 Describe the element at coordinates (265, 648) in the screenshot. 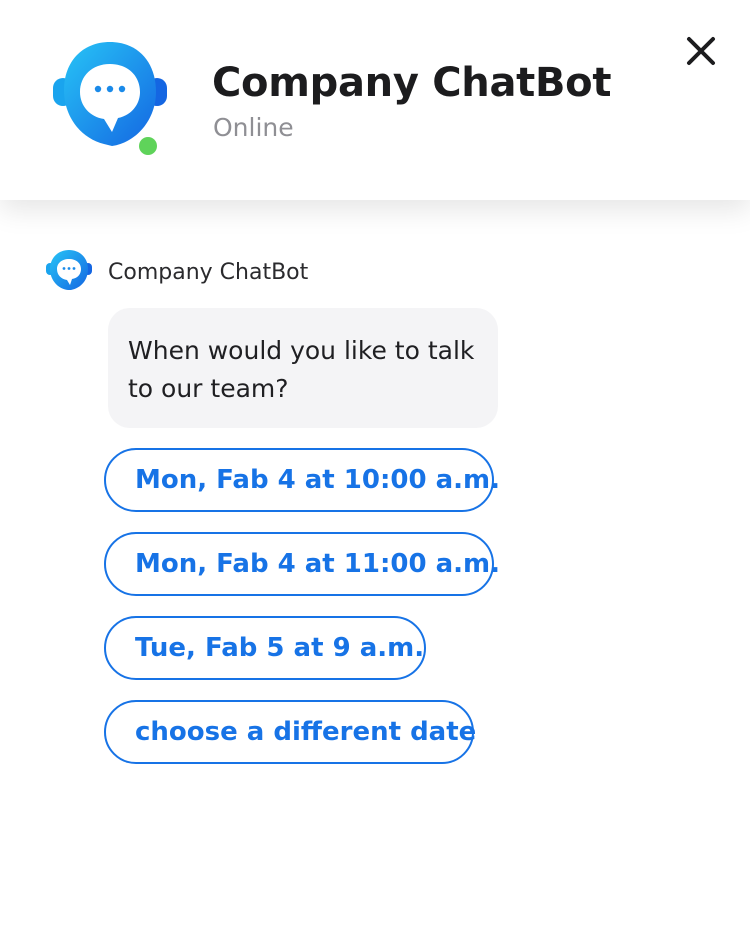

I see `option-tue-9am-button: Tue, Fab 5 at 9 a.m.` at that location.